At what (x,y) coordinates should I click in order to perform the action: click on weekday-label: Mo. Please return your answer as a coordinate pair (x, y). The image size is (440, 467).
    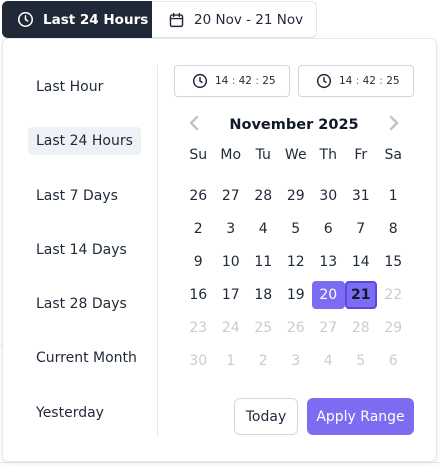
    Looking at the image, I should click on (231, 155).